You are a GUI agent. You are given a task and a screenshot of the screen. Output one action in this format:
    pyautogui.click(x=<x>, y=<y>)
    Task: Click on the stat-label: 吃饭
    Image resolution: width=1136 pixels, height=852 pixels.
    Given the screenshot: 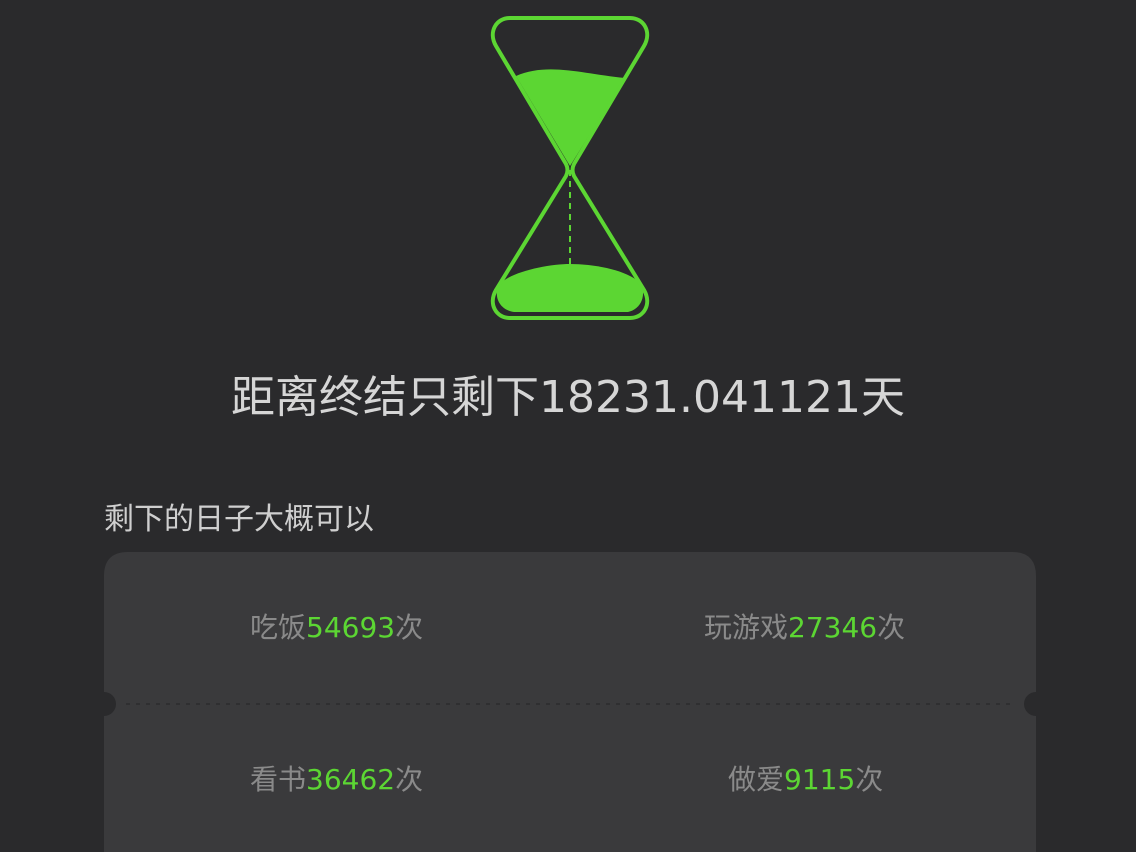 What is the action you would take?
    pyautogui.click(x=278, y=627)
    